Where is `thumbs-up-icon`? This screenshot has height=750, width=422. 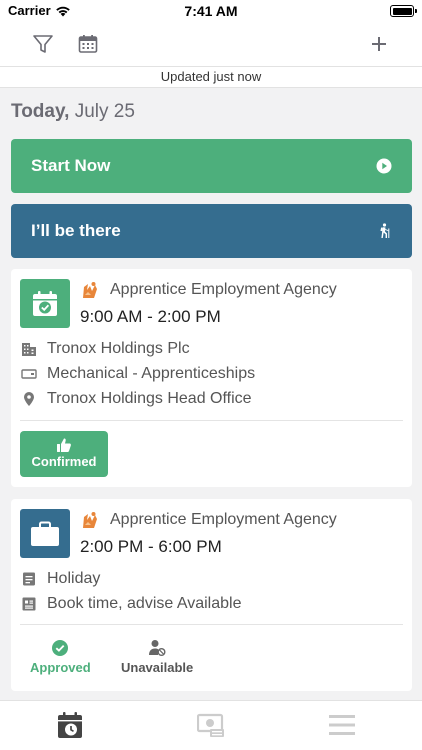
thumbs-up-icon is located at coordinates (64, 445).